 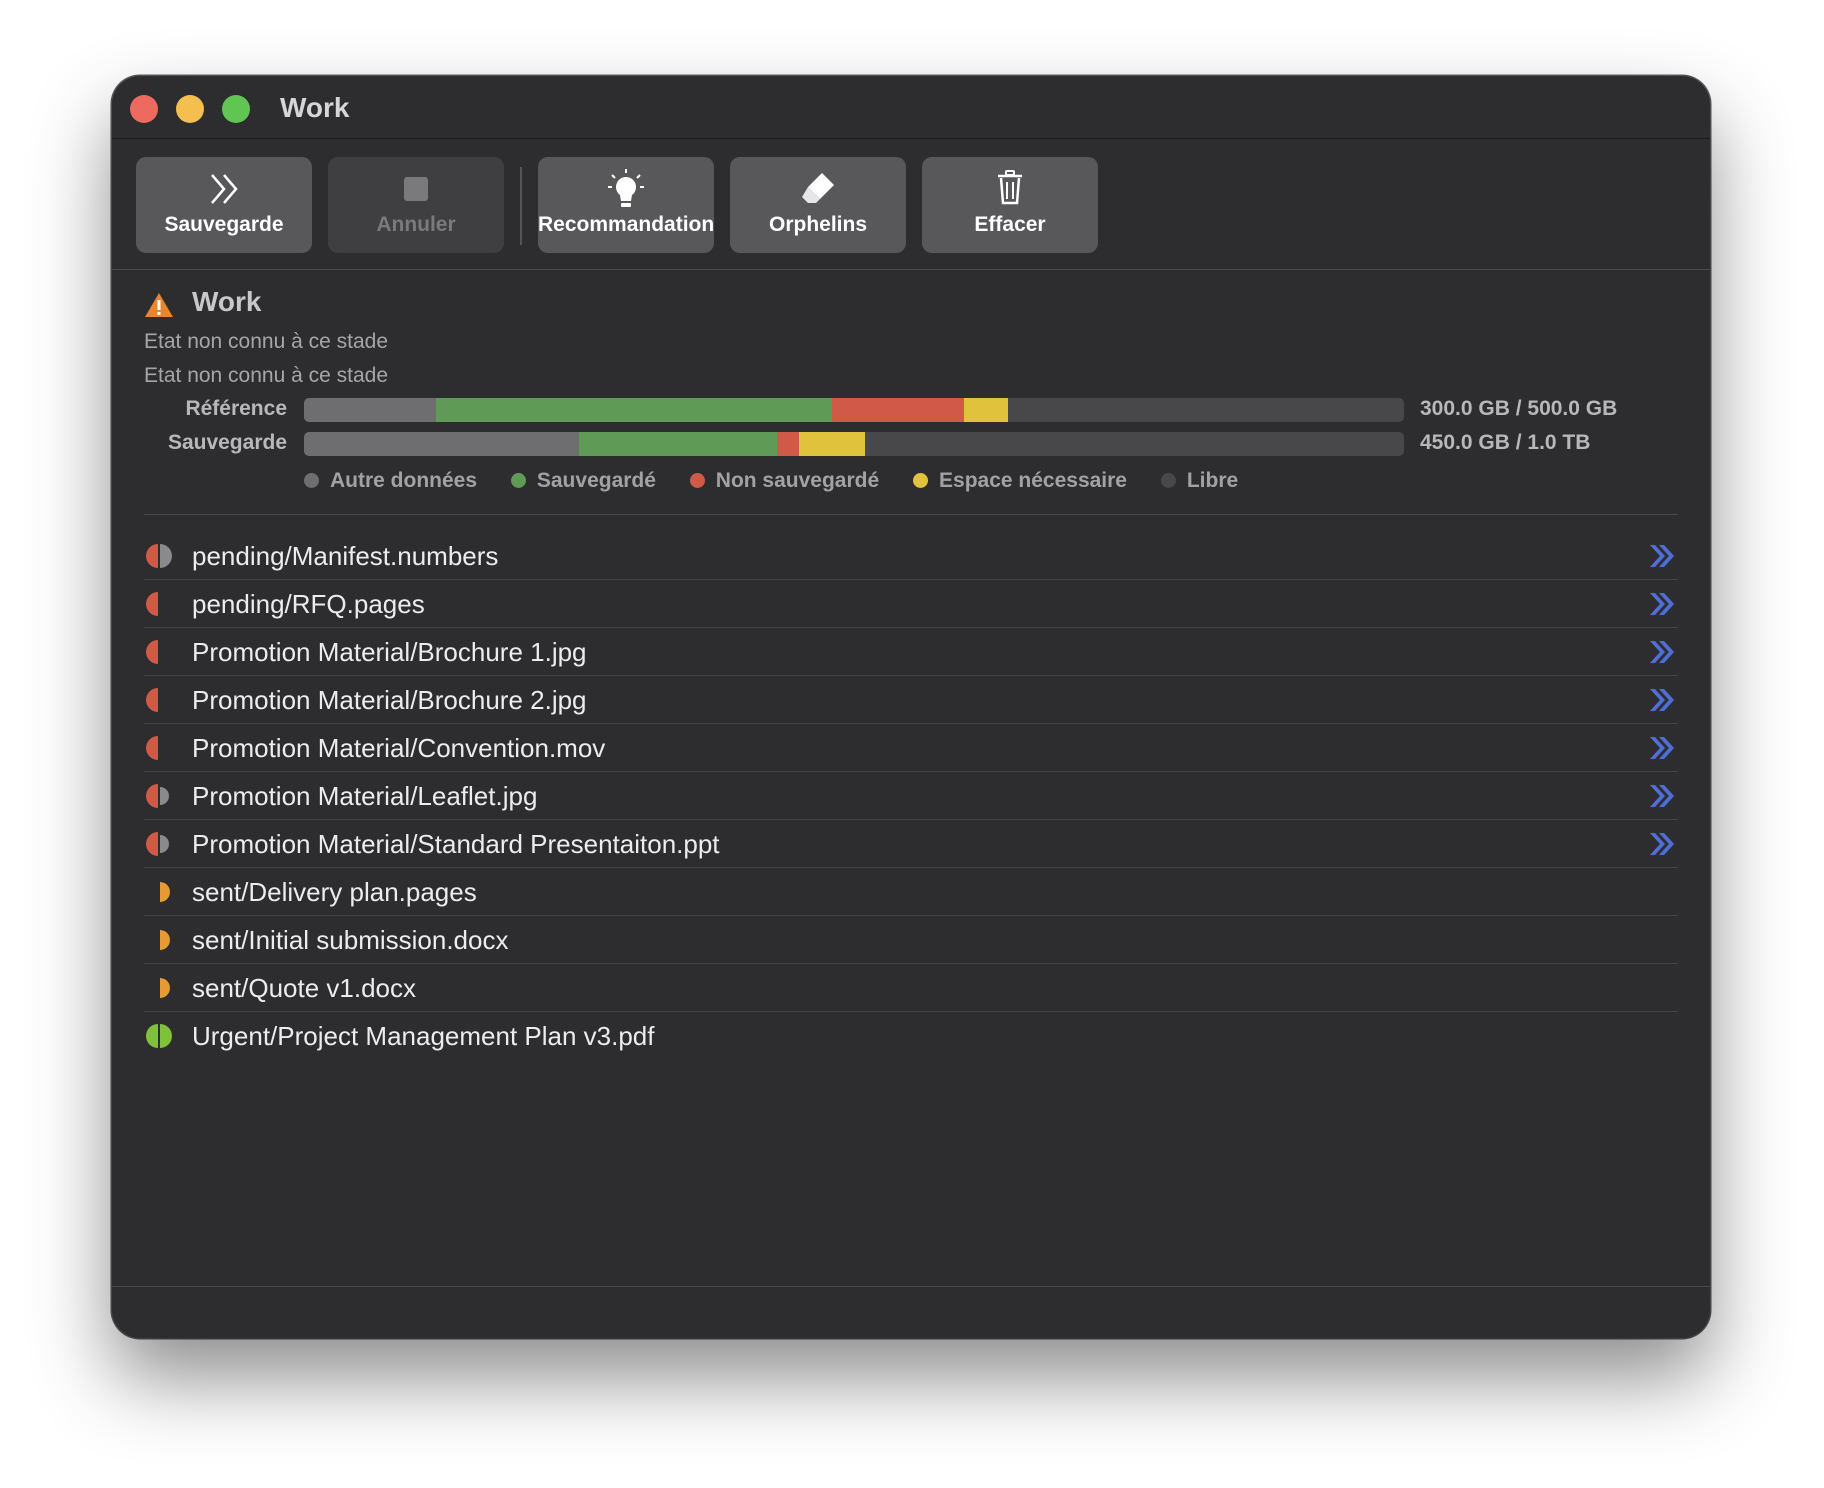 I want to click on header-divider, so click(x=911, y=514).